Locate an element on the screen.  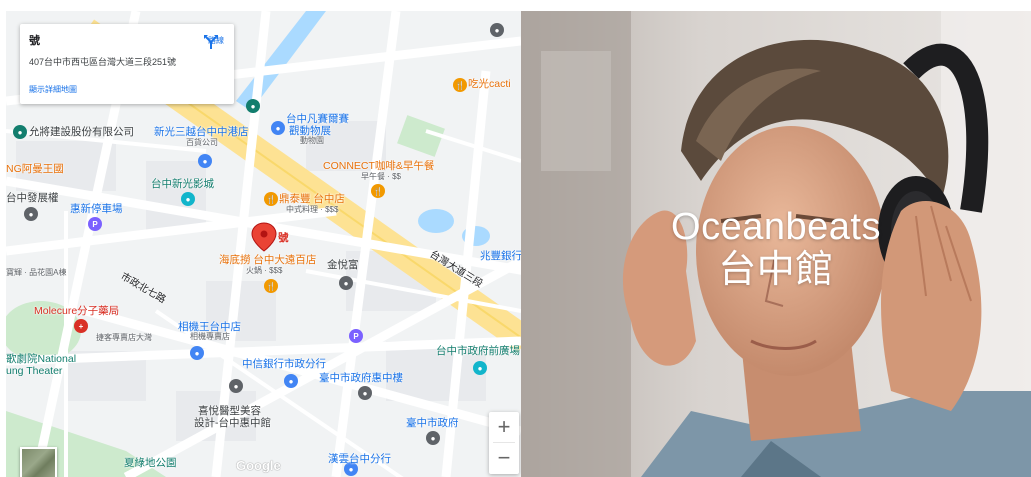
directions-icon is located at coordinates (211, 42).